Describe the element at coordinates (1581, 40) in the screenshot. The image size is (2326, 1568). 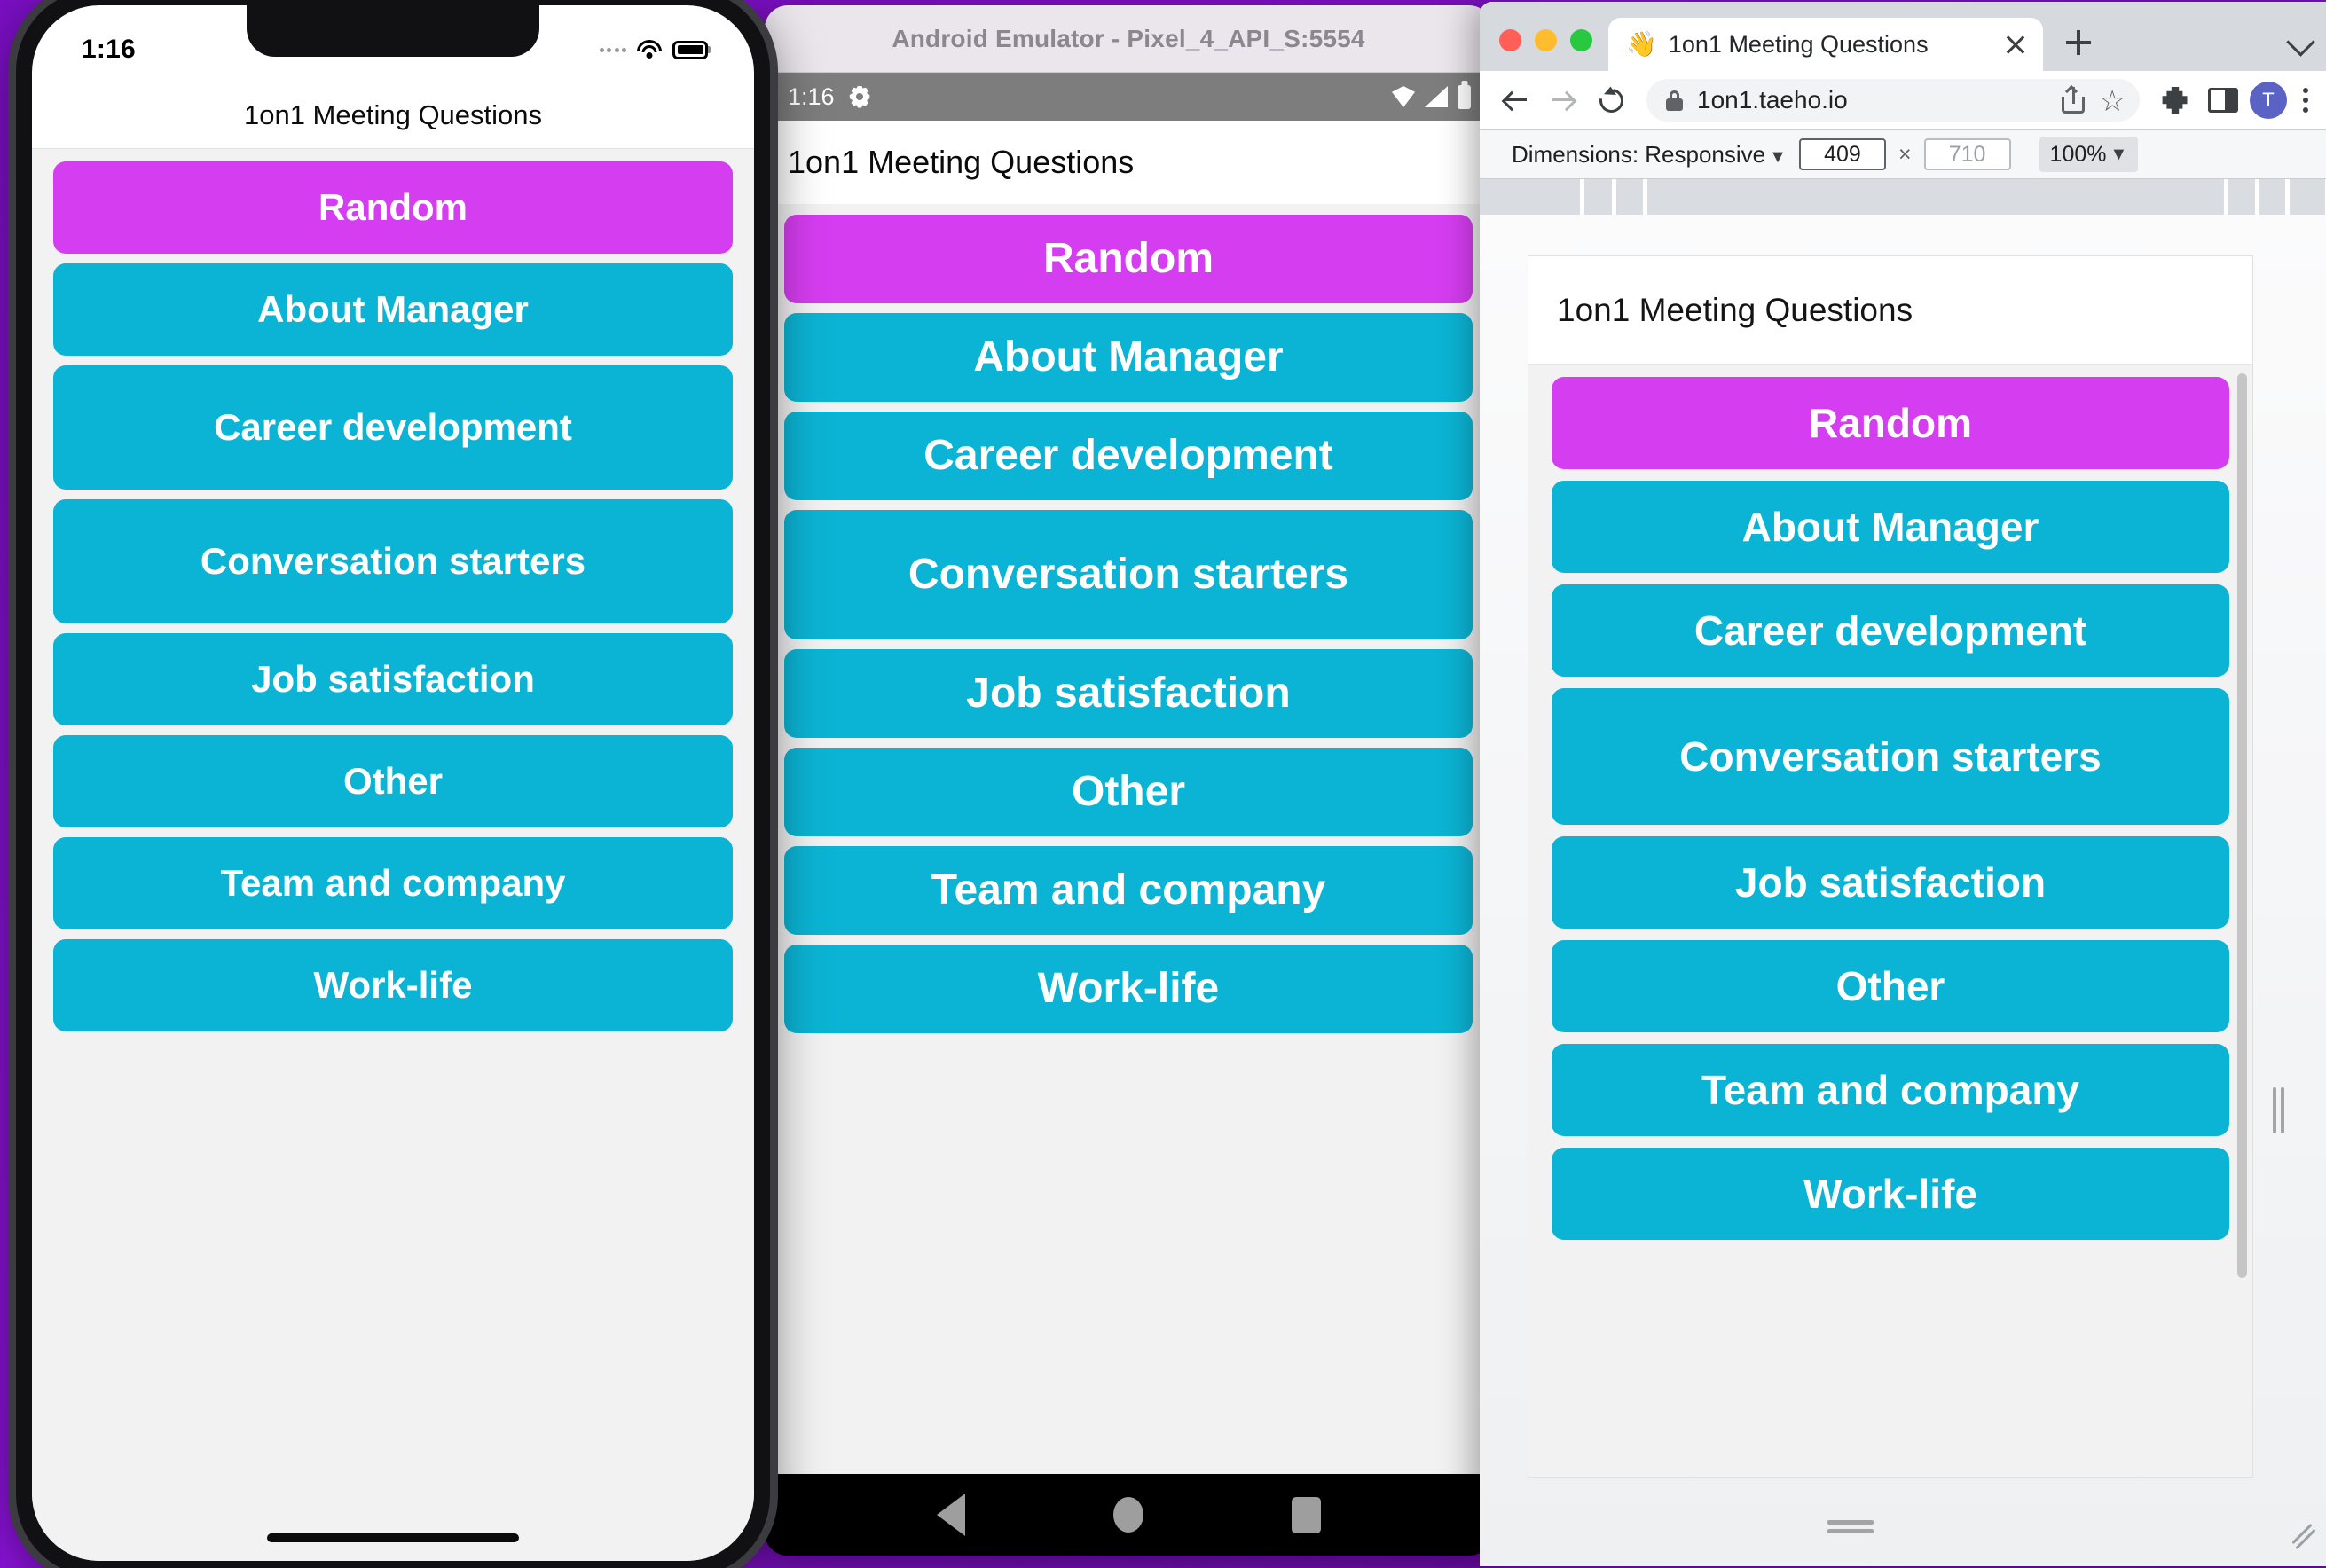
I see `maximize-window-button` at that location.